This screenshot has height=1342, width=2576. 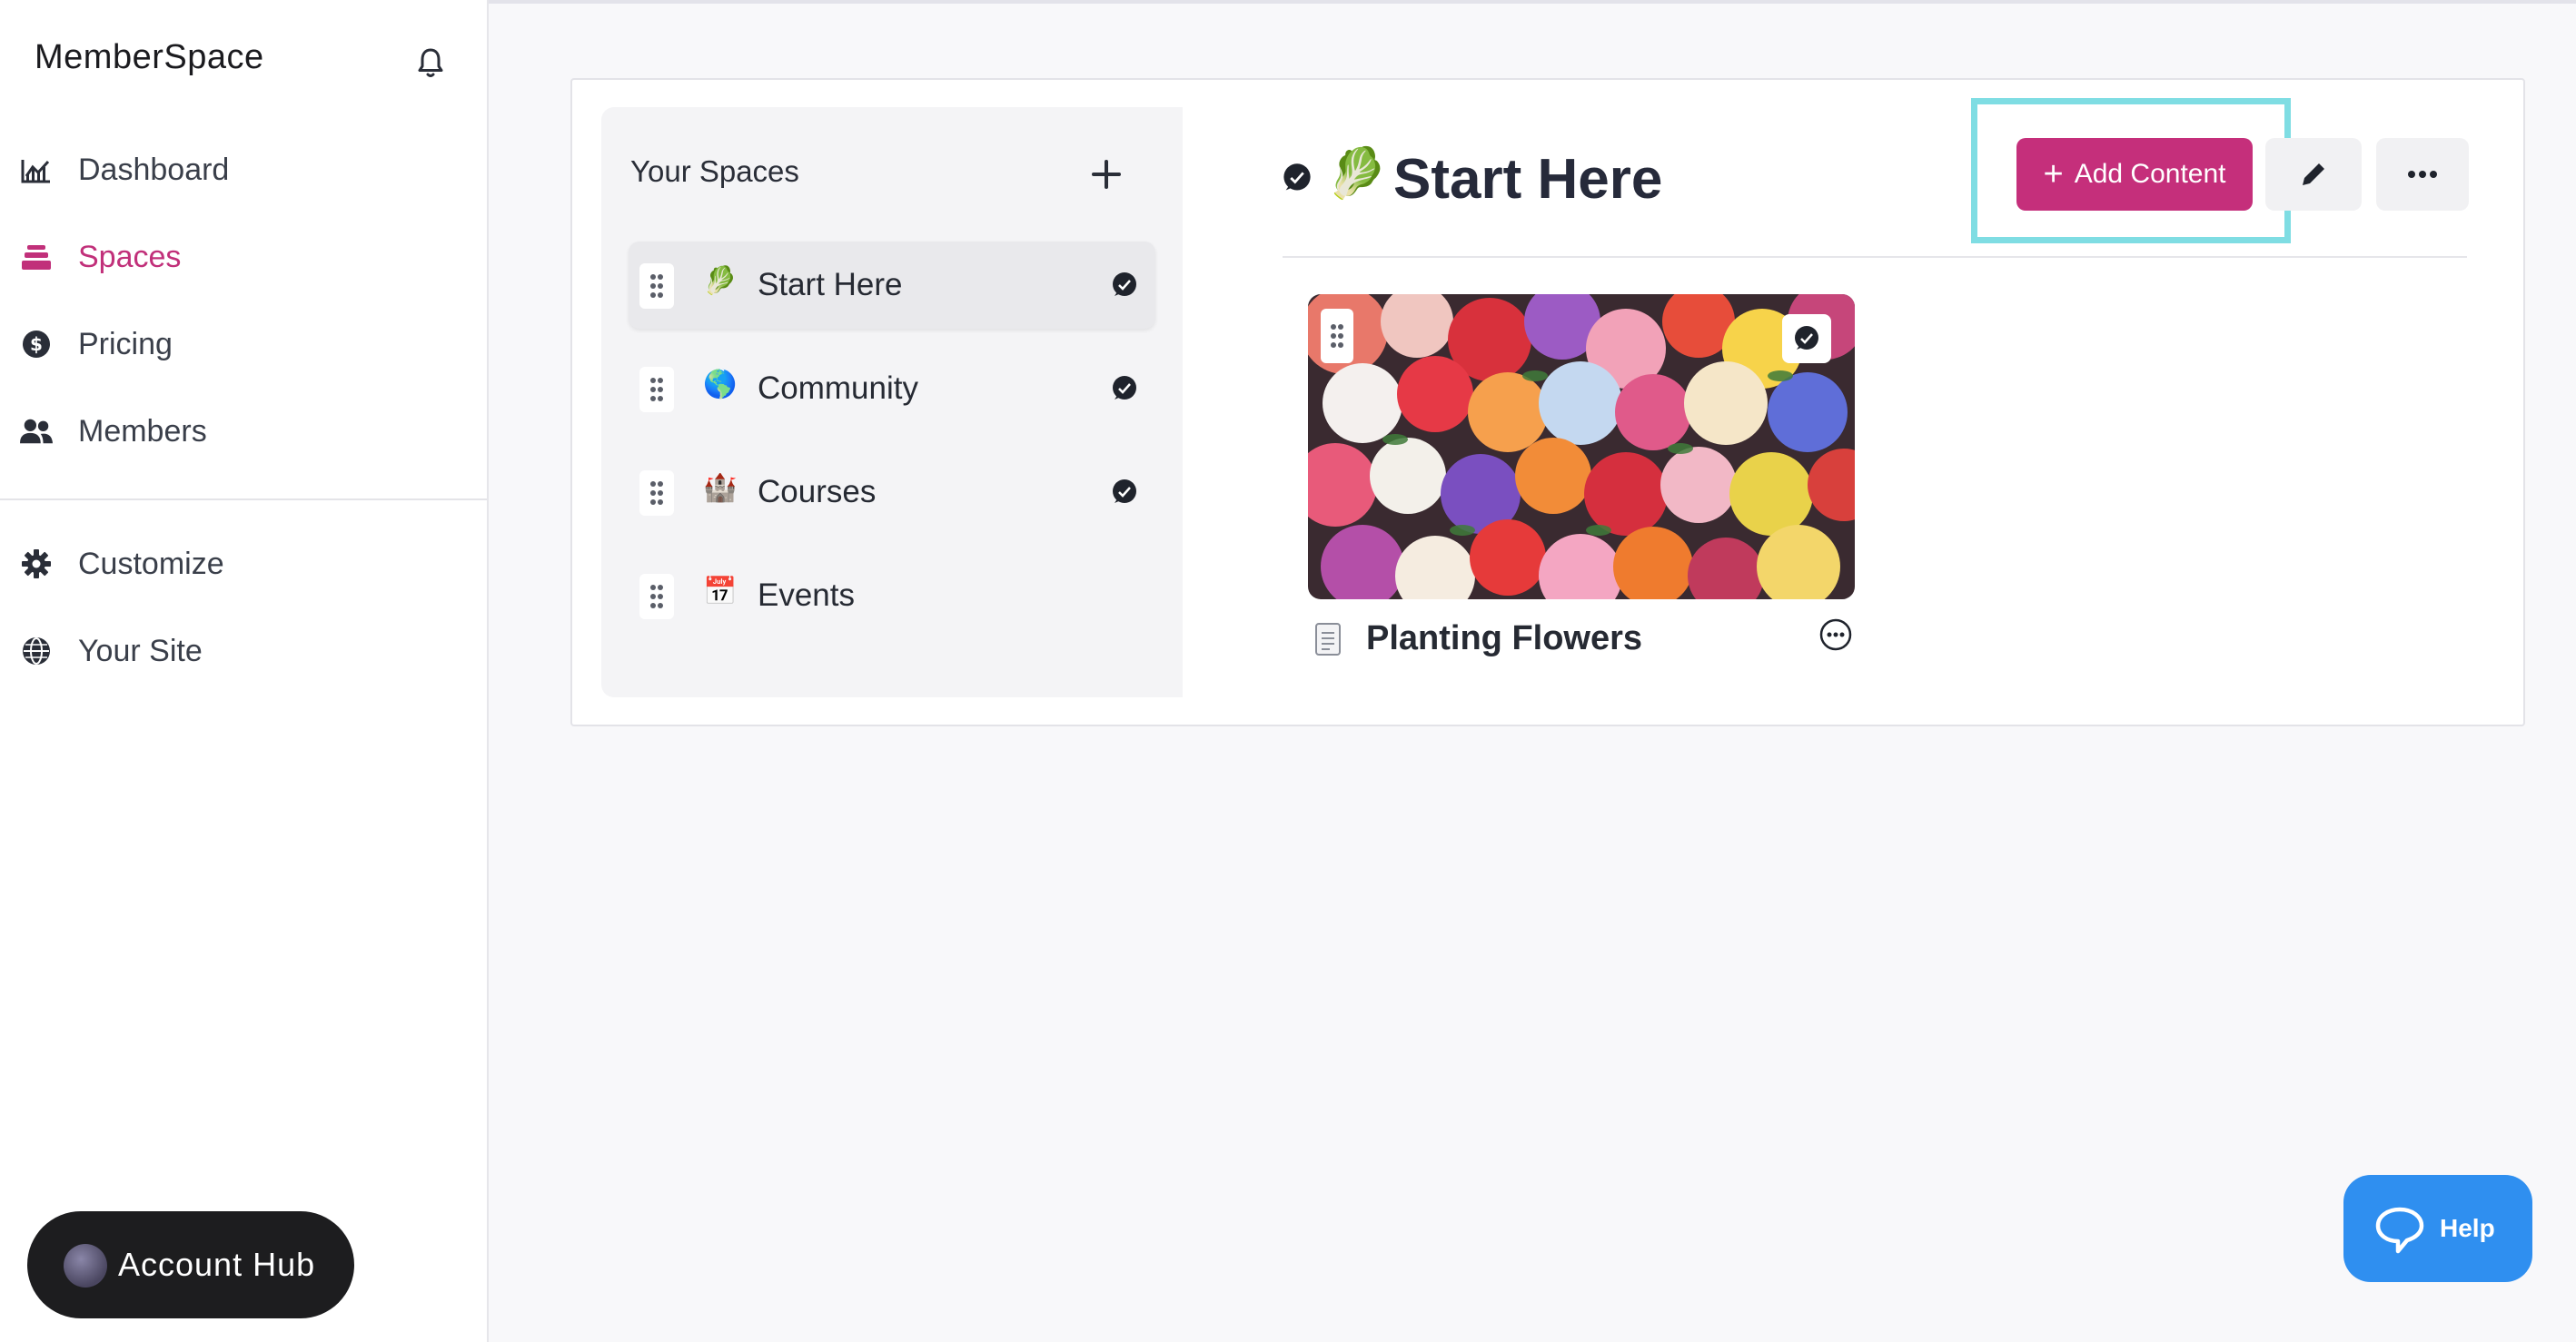 I want to click on ellipsis-circle-icon, so click(x=1835, y=635).